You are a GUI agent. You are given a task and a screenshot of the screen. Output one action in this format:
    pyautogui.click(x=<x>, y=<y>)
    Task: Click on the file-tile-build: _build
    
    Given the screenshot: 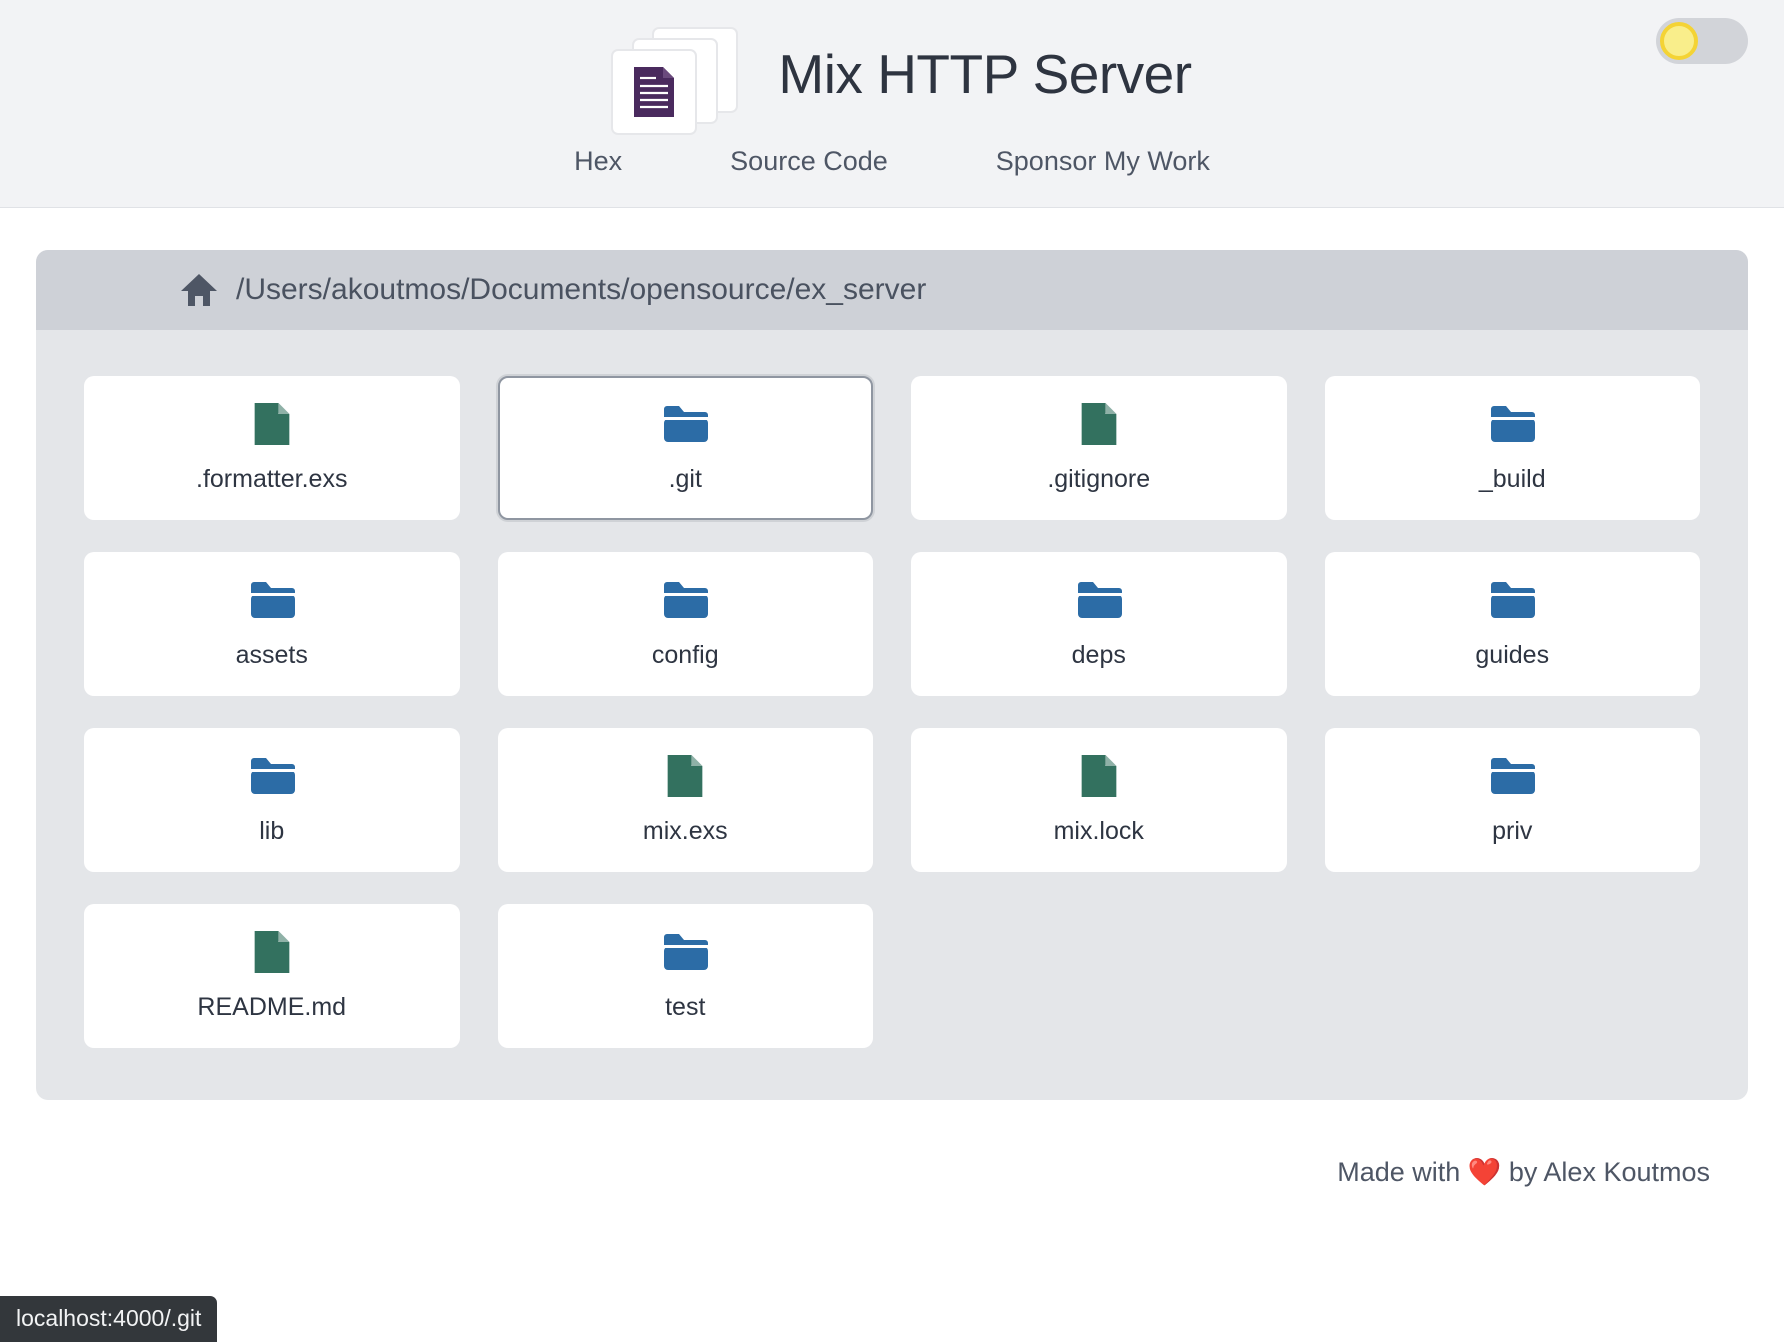 What is the action you would take?
    pyautogui.click(x=1512, y=448)
    